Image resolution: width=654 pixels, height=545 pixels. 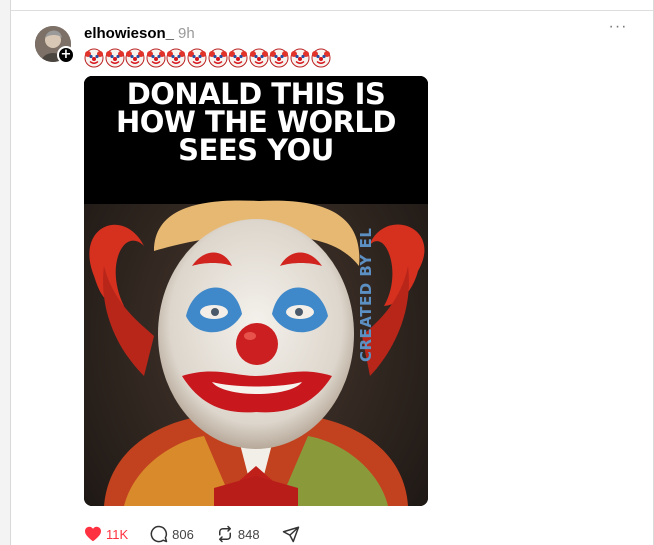 What do you see at coordinates (618, 29) in the screenshot?
I see `more-icon: ···` at bounding box center [618, 29].